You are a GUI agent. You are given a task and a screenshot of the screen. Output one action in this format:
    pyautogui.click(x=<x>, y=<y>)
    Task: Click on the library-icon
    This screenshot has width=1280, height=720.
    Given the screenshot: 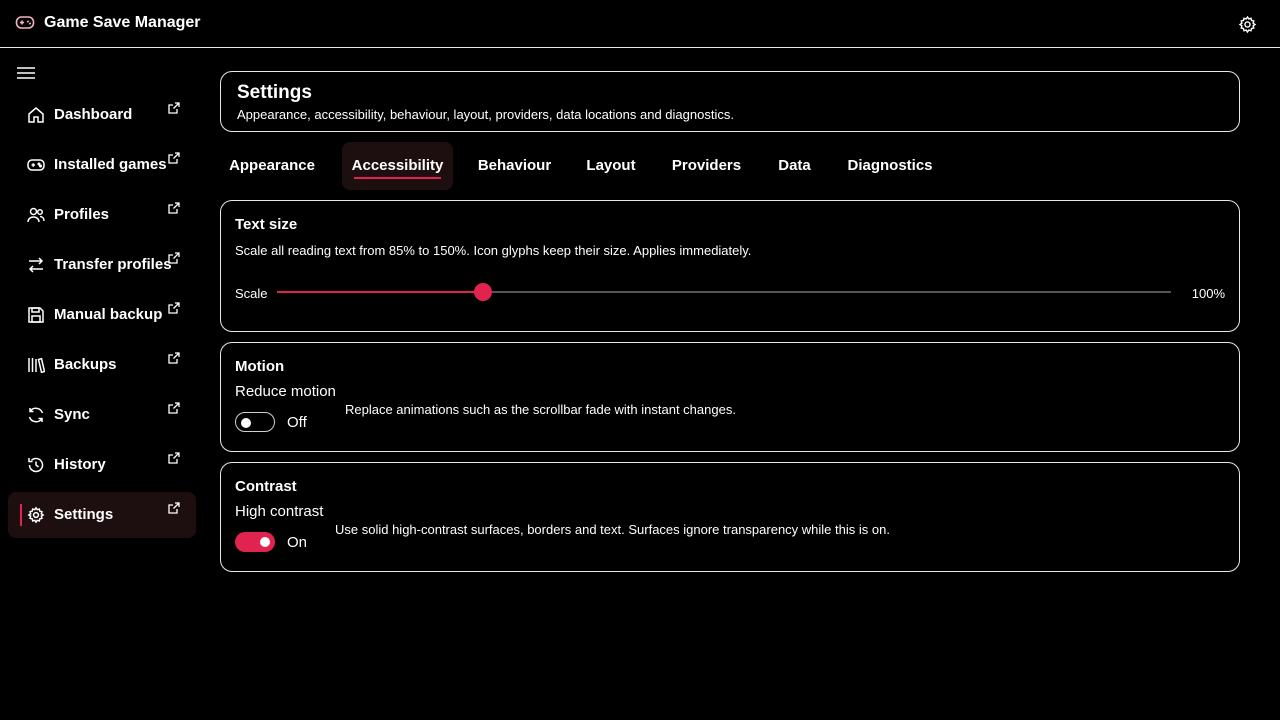 What is the action you would take?
    pyautogui.click(x=36, y=365)
    